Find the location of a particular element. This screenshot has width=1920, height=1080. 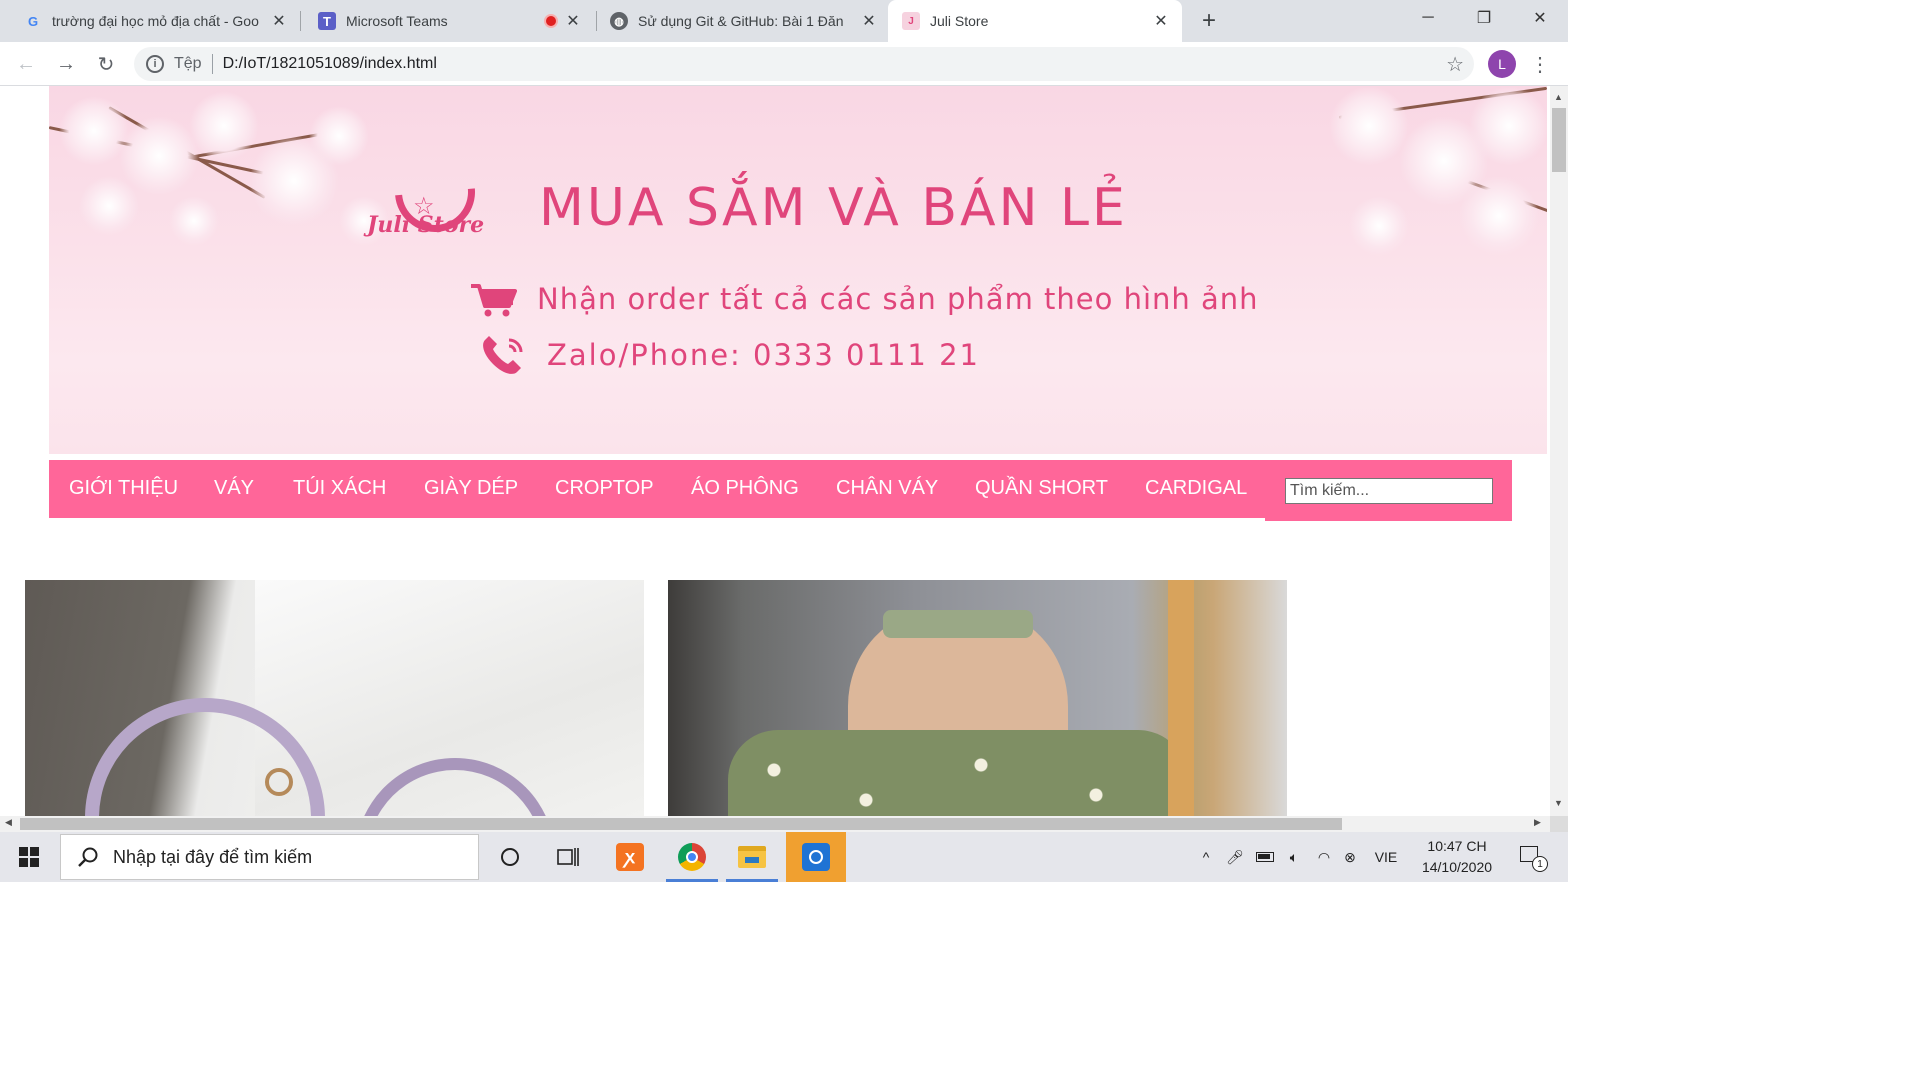

clock-date: 14/10/2020 is located at coordinates (1457, 867).